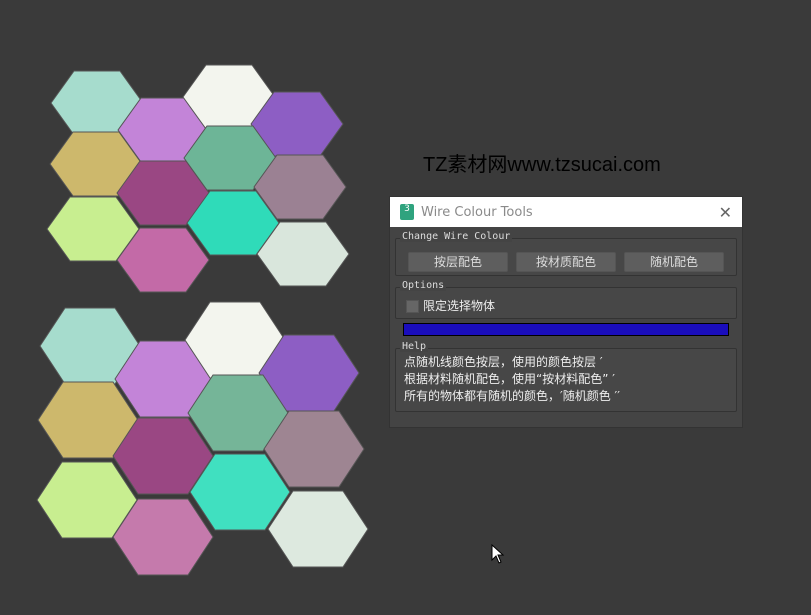  I want to click on group-label: Options, so click(423, 285).